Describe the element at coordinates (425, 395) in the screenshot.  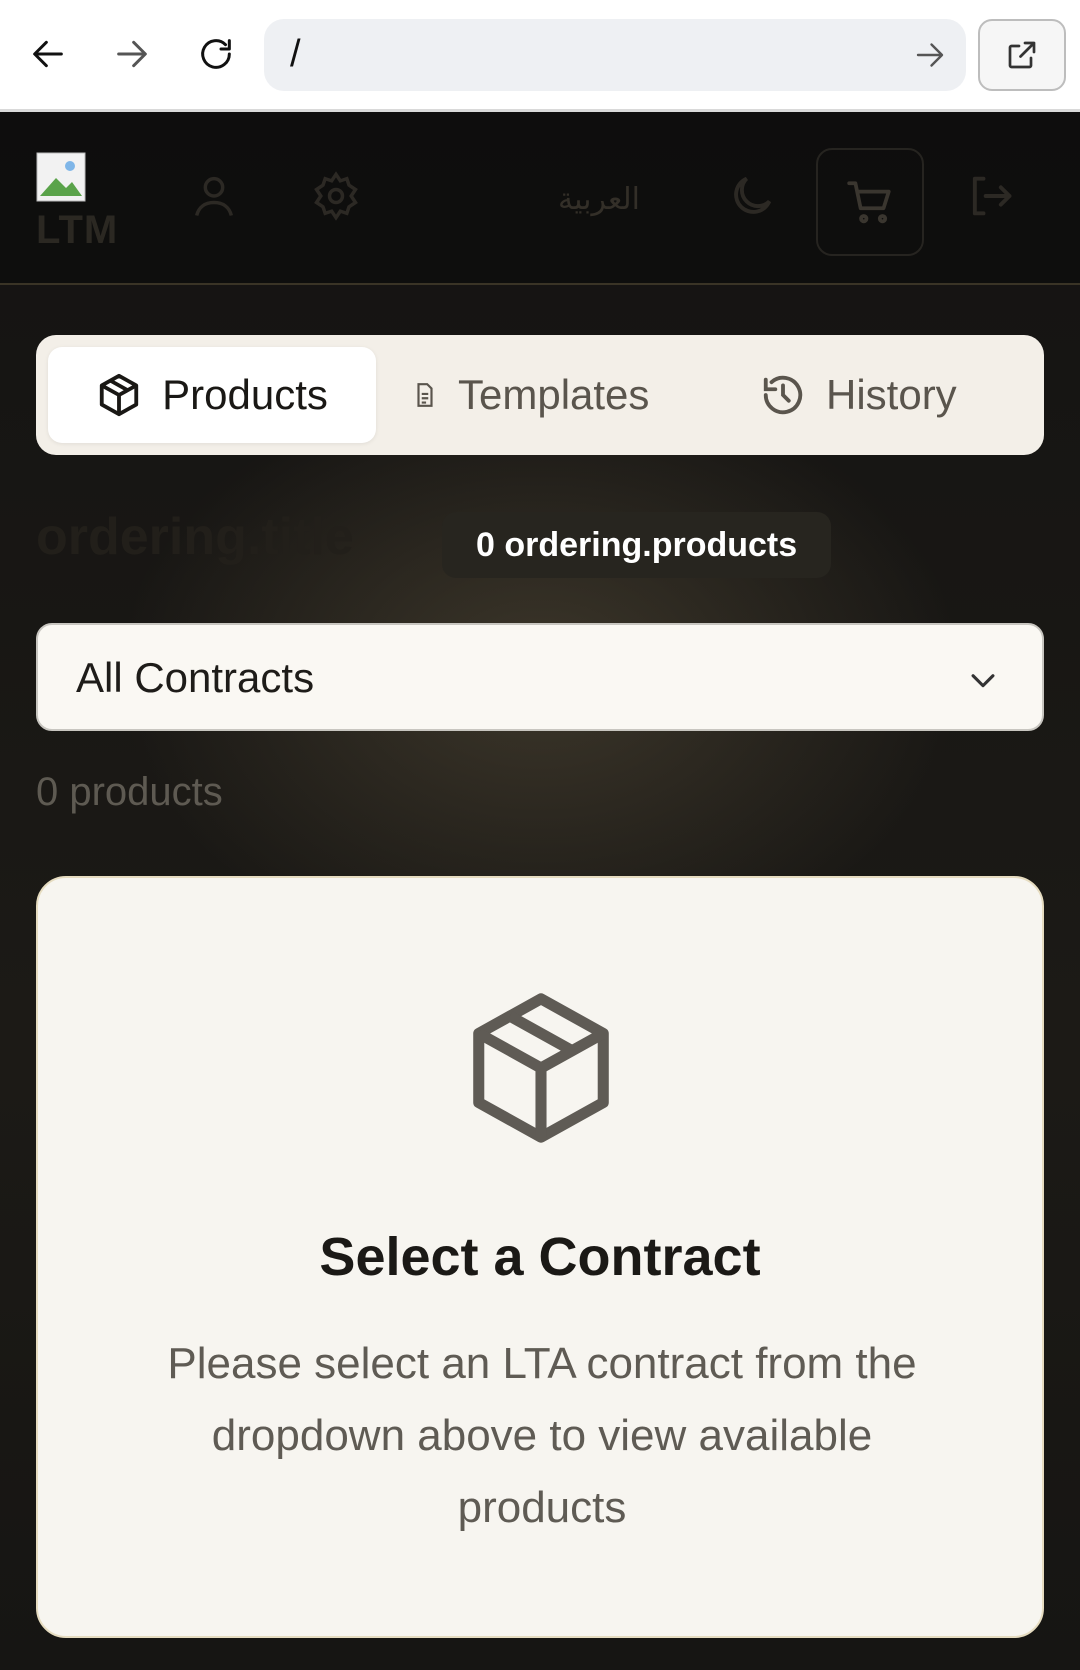
I see `document-icon` at that location.